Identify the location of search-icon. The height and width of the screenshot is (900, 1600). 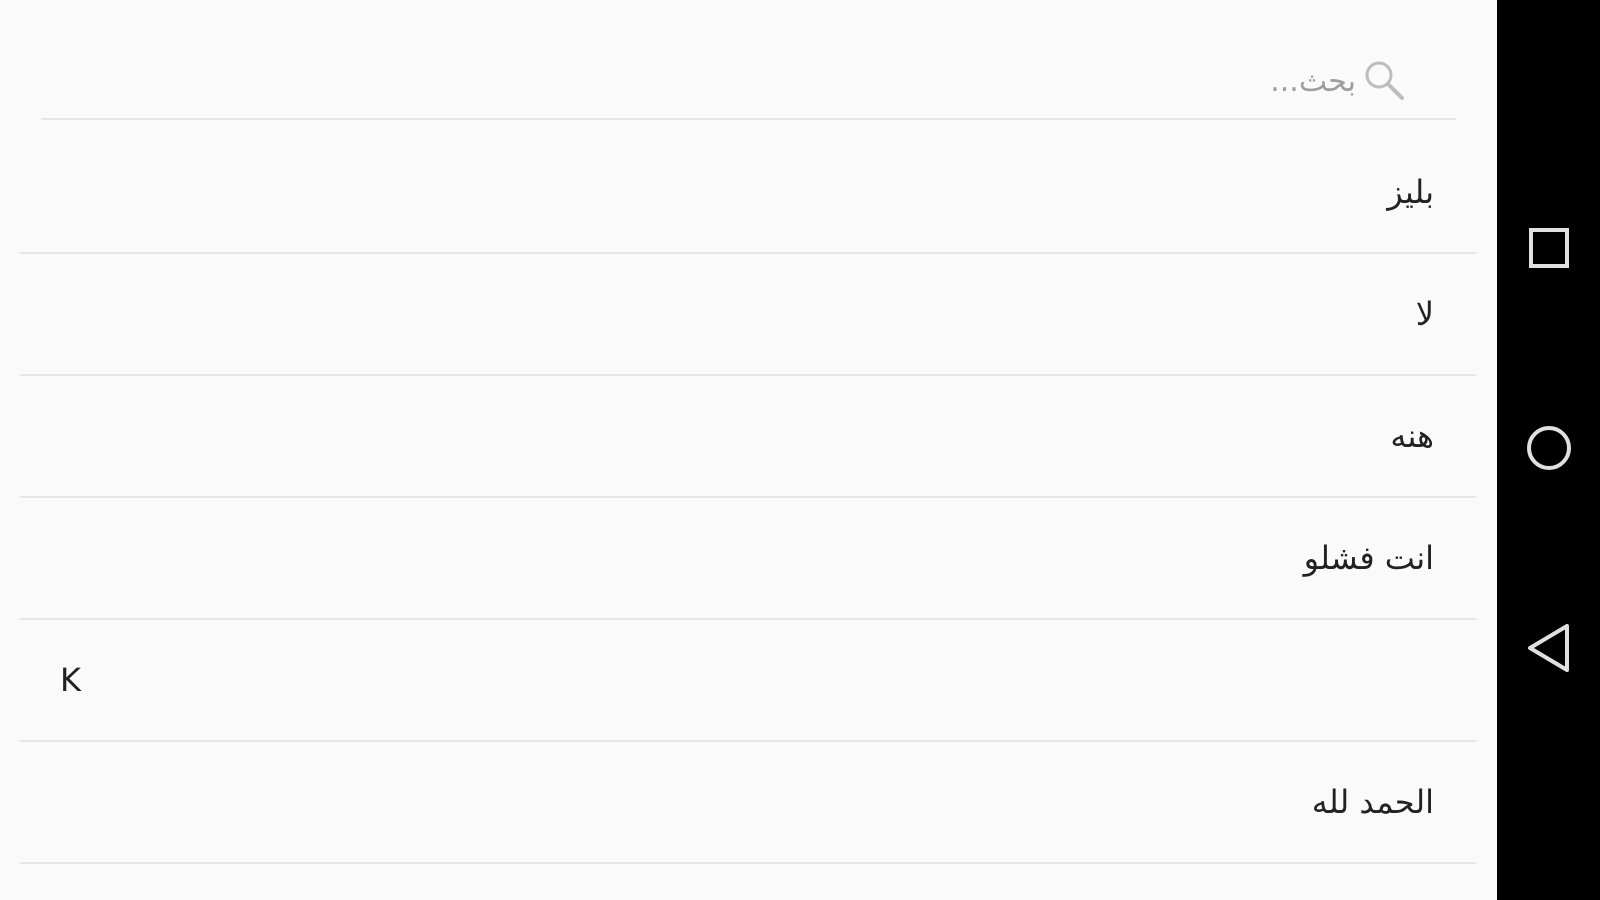
(1384, 80).